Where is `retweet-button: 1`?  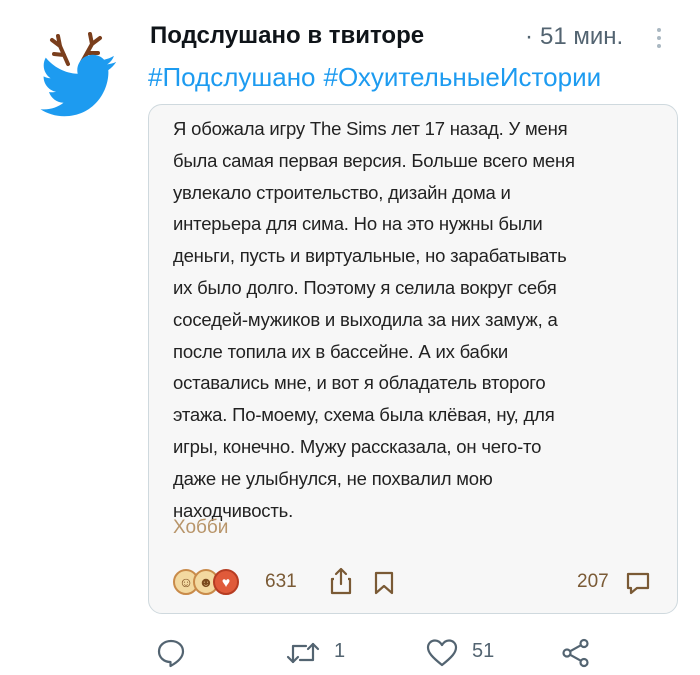
retweet-button: 1 is located at coordinates (326, 655).